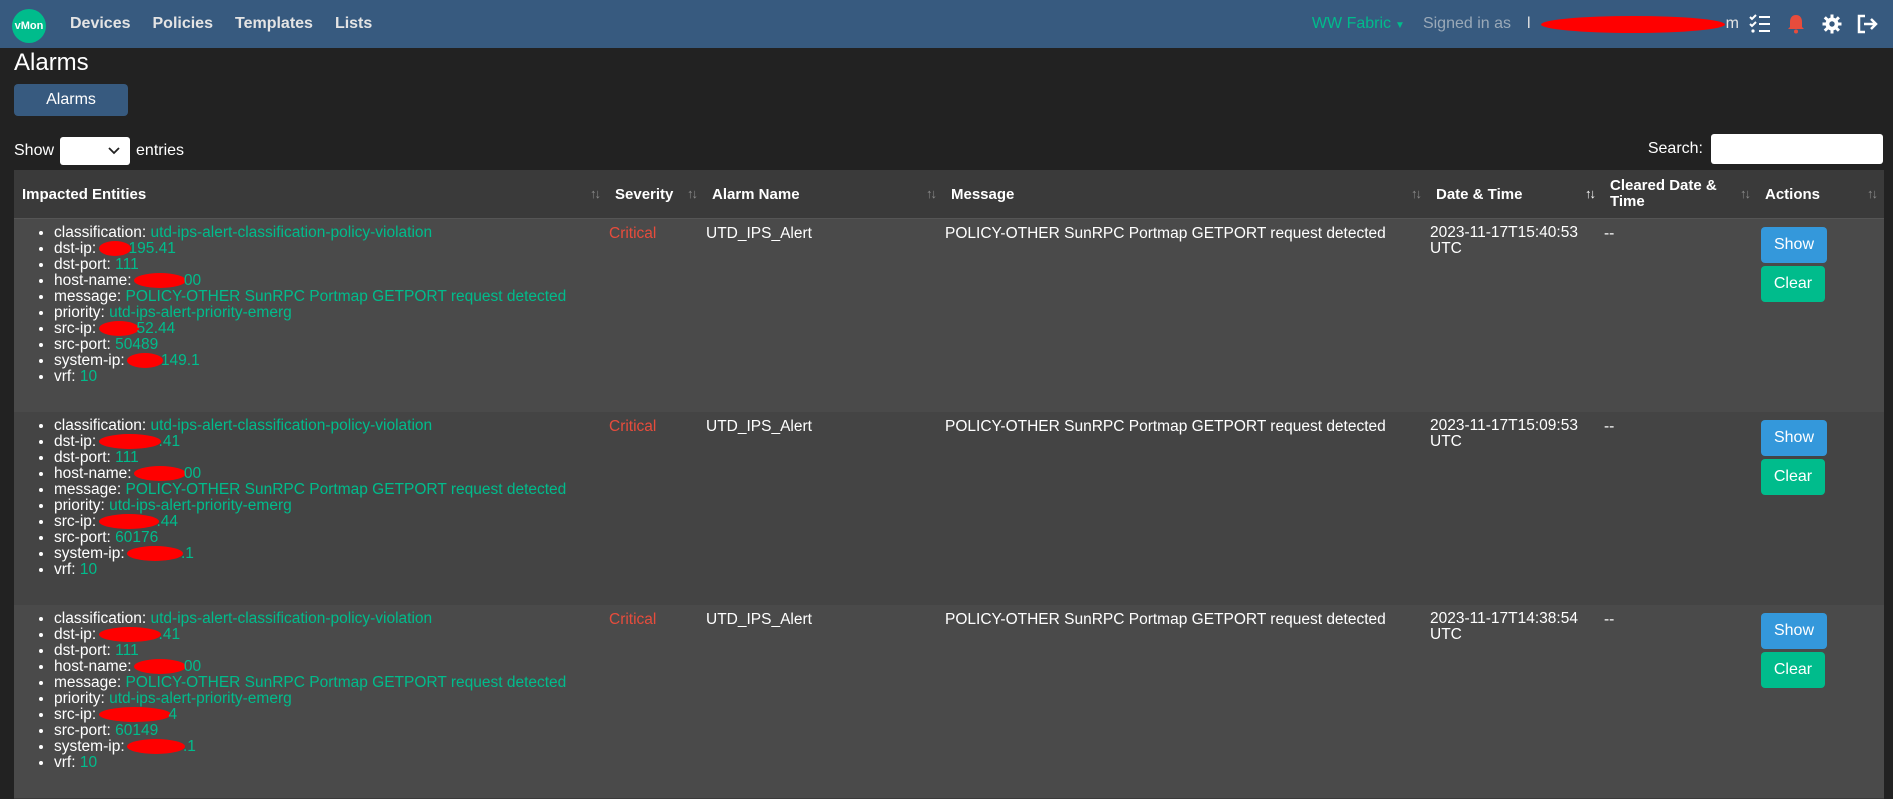 The image size is (1893, 799). I want to click on fabric-dropdown: WW Fabric ▼, so click(1358, 24).